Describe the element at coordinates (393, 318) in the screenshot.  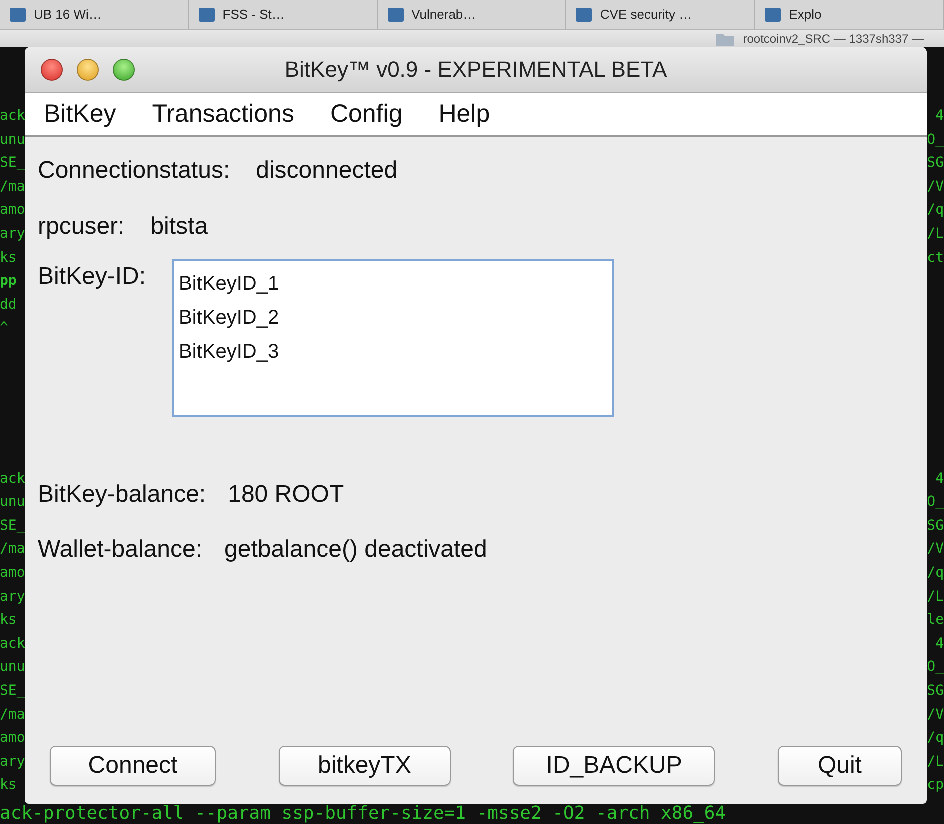
I see `list-item: BitKeyID_2` at that location.